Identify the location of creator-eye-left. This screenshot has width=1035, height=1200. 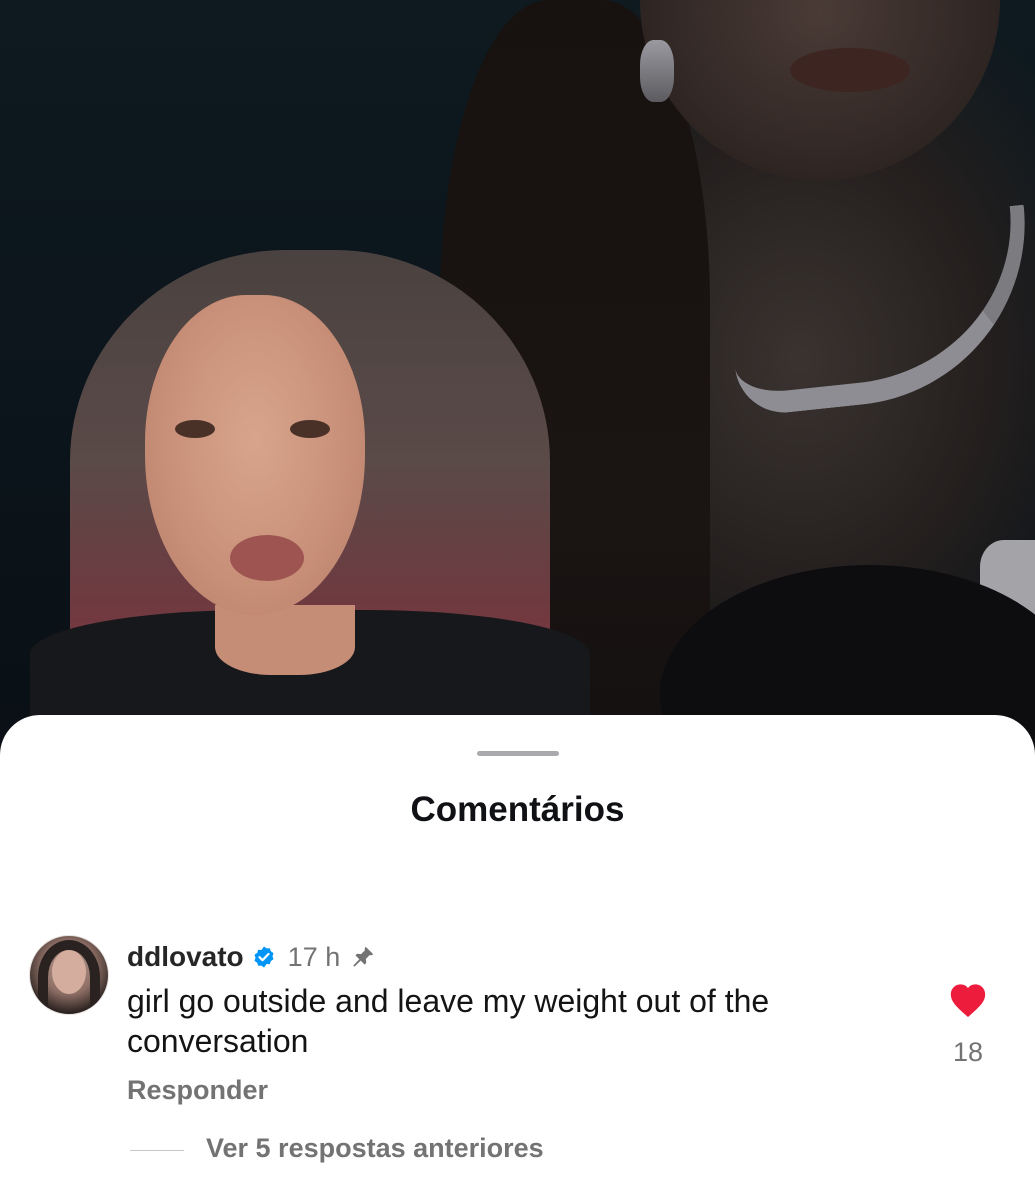
(195, 429).